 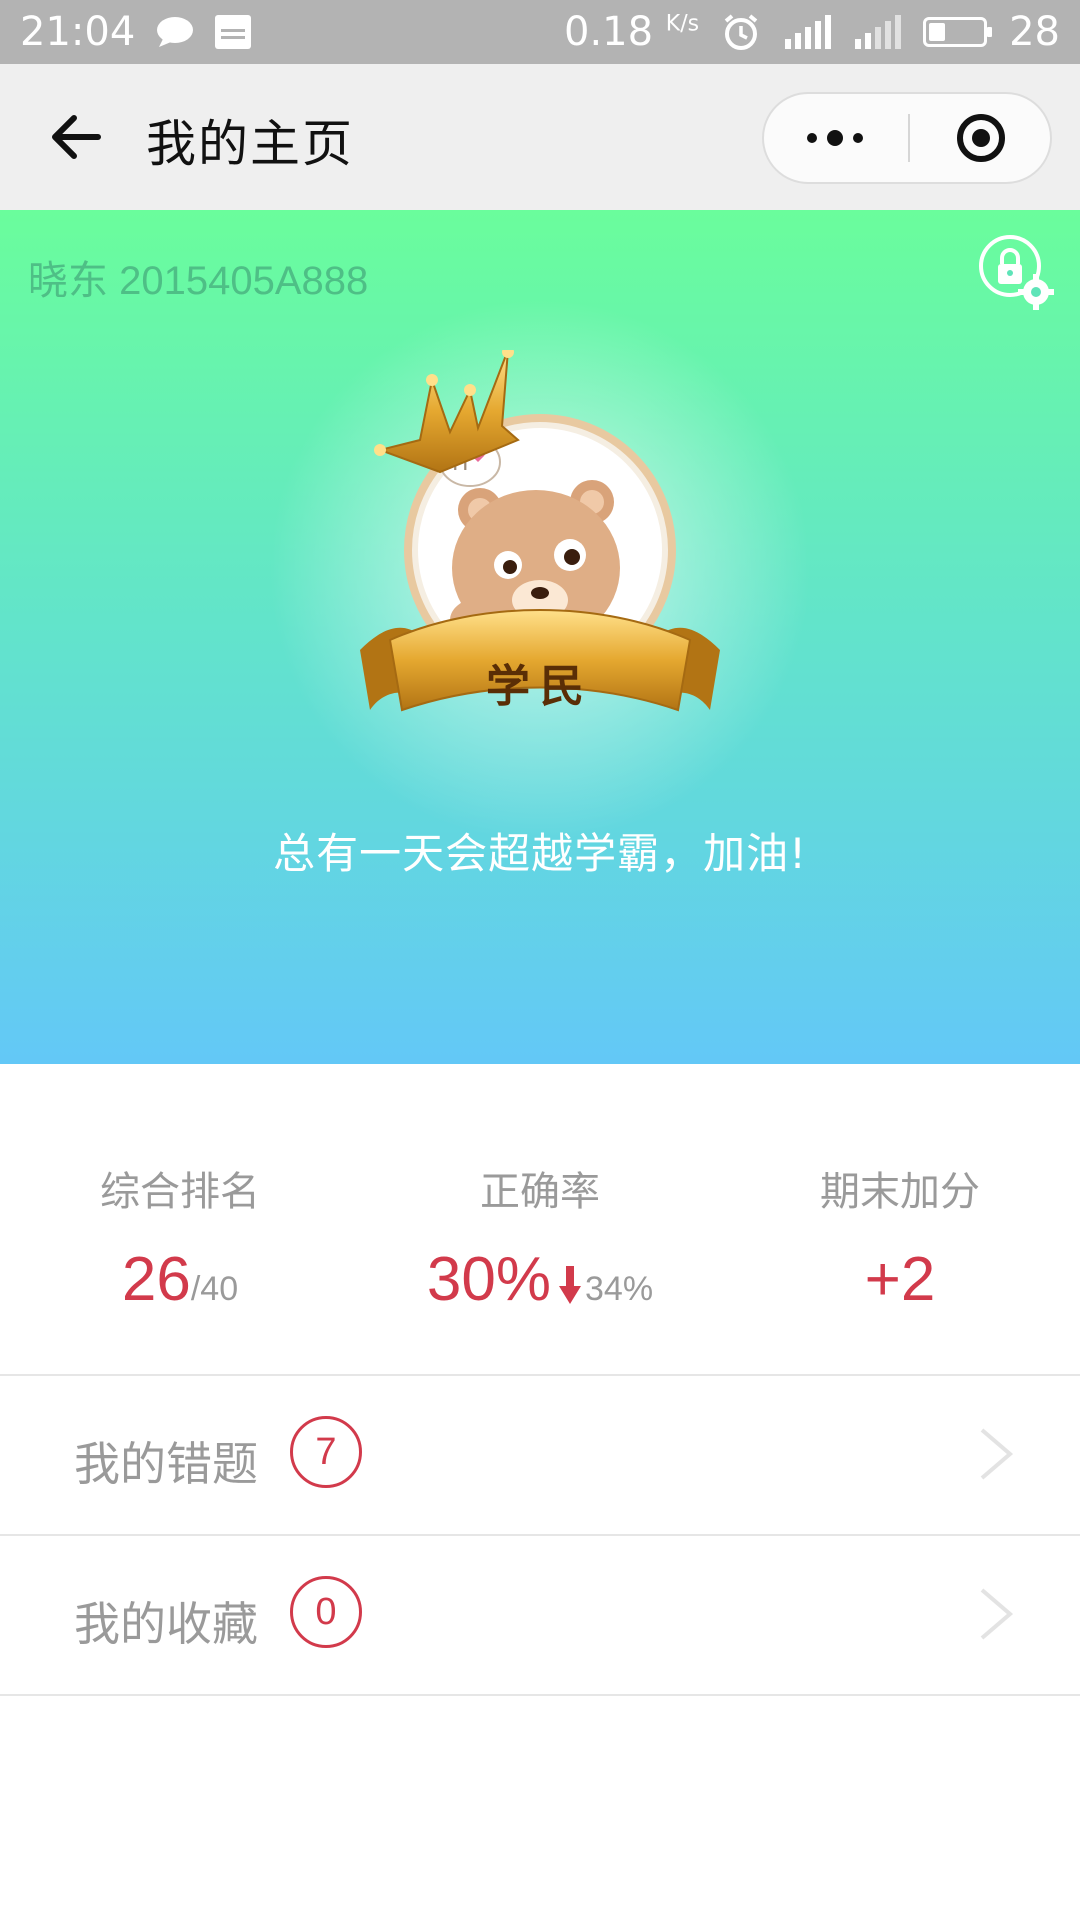 What do you see at coordinates (907, 138) in the screenshot?
I see `miniprogram-capsule` at bounding box center [907, 138].